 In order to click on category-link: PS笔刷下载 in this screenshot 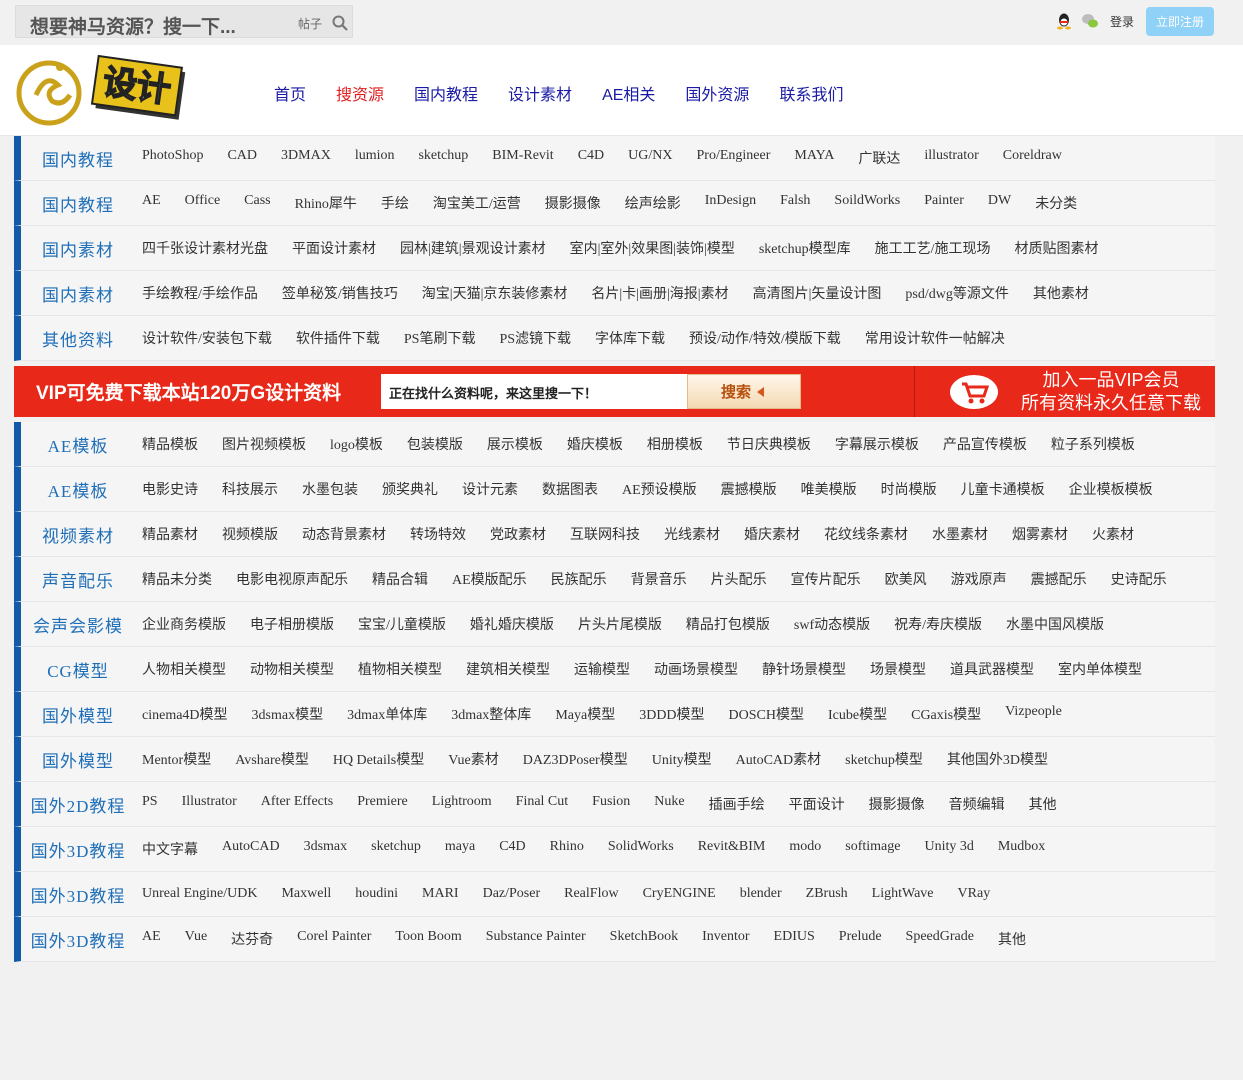, I will do `click(440, 338)`.